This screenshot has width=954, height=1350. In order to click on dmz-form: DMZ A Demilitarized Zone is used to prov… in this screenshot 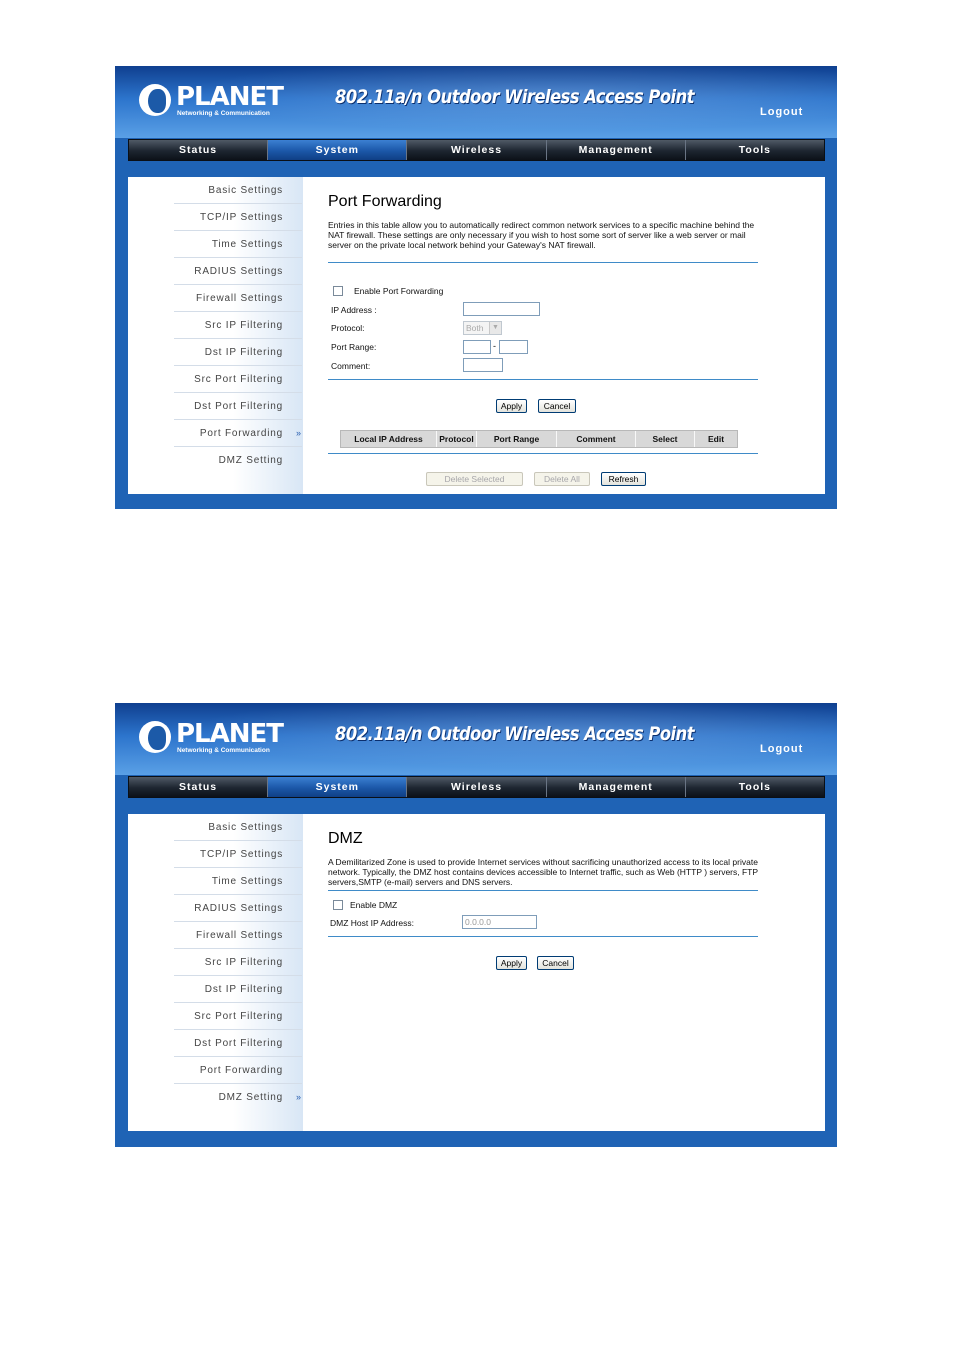, I will do `click(573, 972)`.